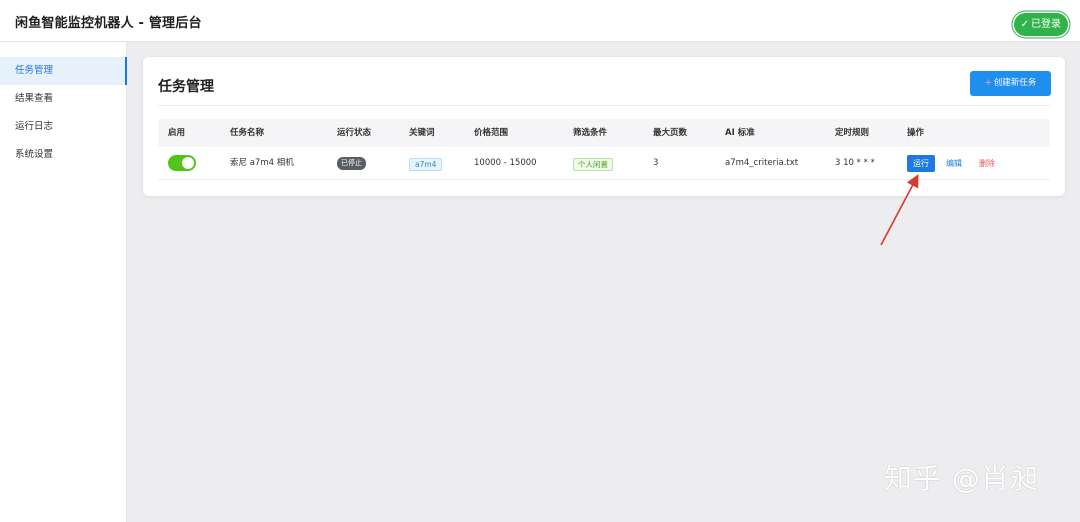  Describe the element at coordinates (899, 210) in the screenshot. I see `annotation-arrow` at that location.